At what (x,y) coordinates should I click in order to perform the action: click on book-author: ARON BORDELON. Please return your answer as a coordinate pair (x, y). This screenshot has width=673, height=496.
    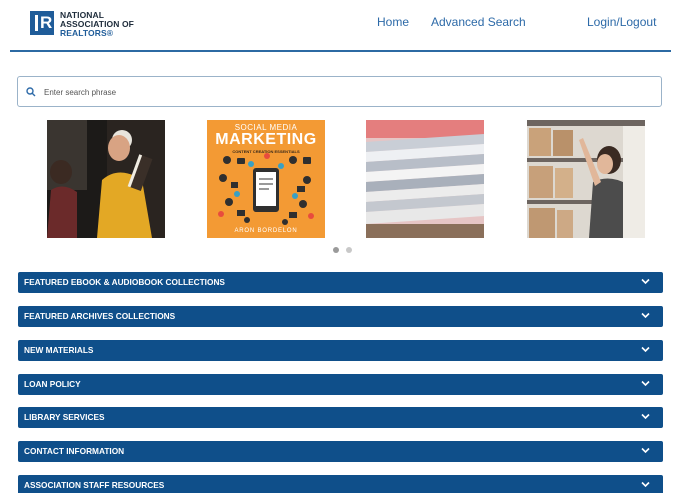
    Looking at the image, I should click on (266, 231).